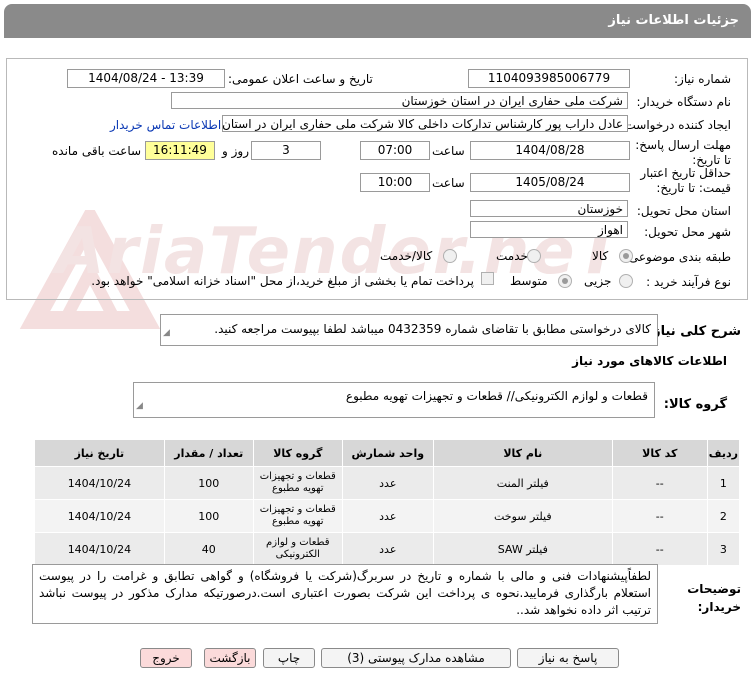 The image size is (755, 682). Describe the element at coordinates (297, 549) in the screenshot. I see `item-group: قطعات و لوازم الکترونیکی` at that location.